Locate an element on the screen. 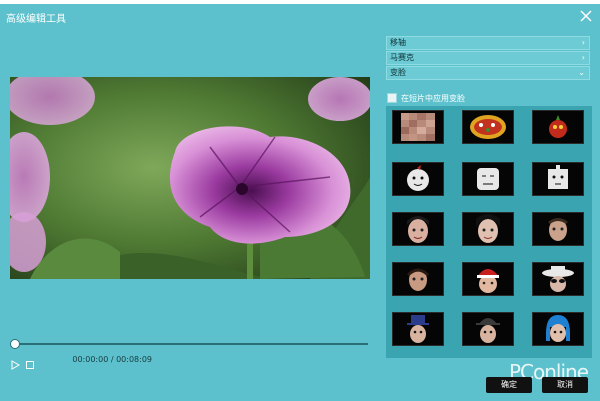 This screenshot has width=600, height=401. santa-hat-effect is located at coordinates (488, 279).